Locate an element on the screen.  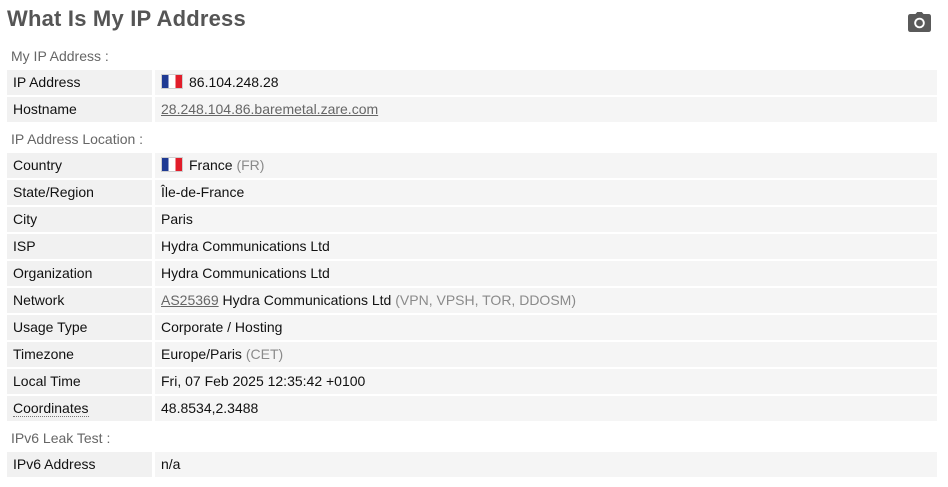
row-ip-address: IP Address 86.104.248.28 is located at coordinates (472, 82).